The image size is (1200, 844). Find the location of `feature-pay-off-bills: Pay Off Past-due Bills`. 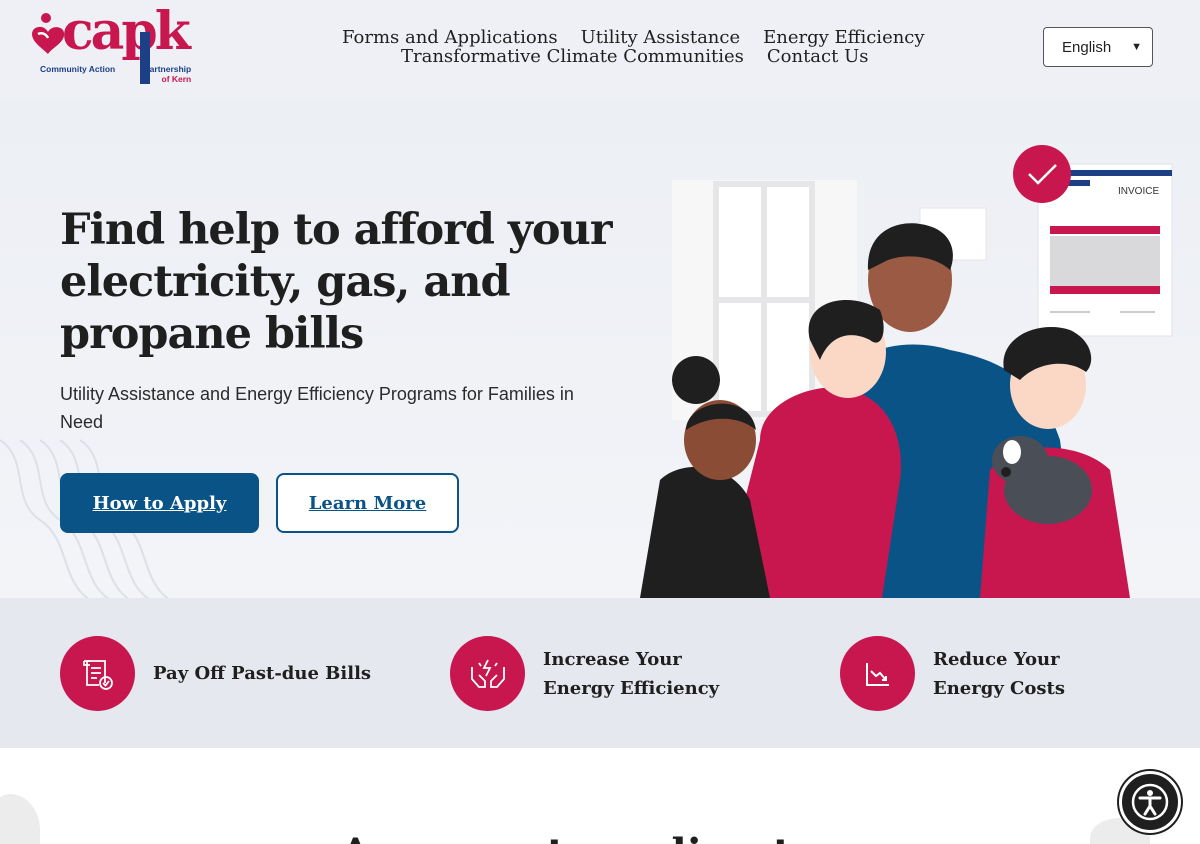

feature-pay-off-bills: Pay Off Past-due Bills is located at coordinates (215, 673).